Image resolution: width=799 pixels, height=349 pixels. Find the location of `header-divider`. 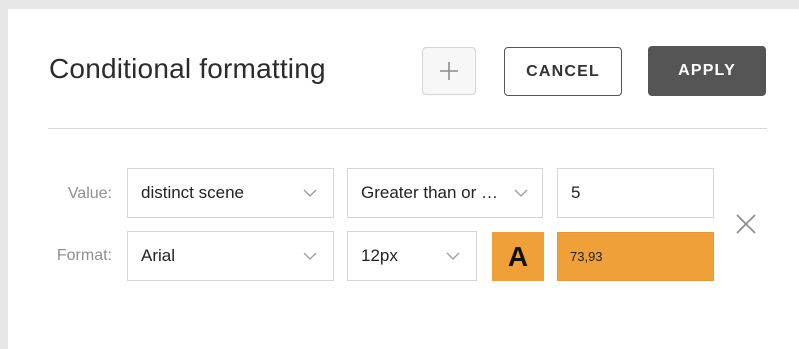

header-divider is located at coordinates (407, 128).